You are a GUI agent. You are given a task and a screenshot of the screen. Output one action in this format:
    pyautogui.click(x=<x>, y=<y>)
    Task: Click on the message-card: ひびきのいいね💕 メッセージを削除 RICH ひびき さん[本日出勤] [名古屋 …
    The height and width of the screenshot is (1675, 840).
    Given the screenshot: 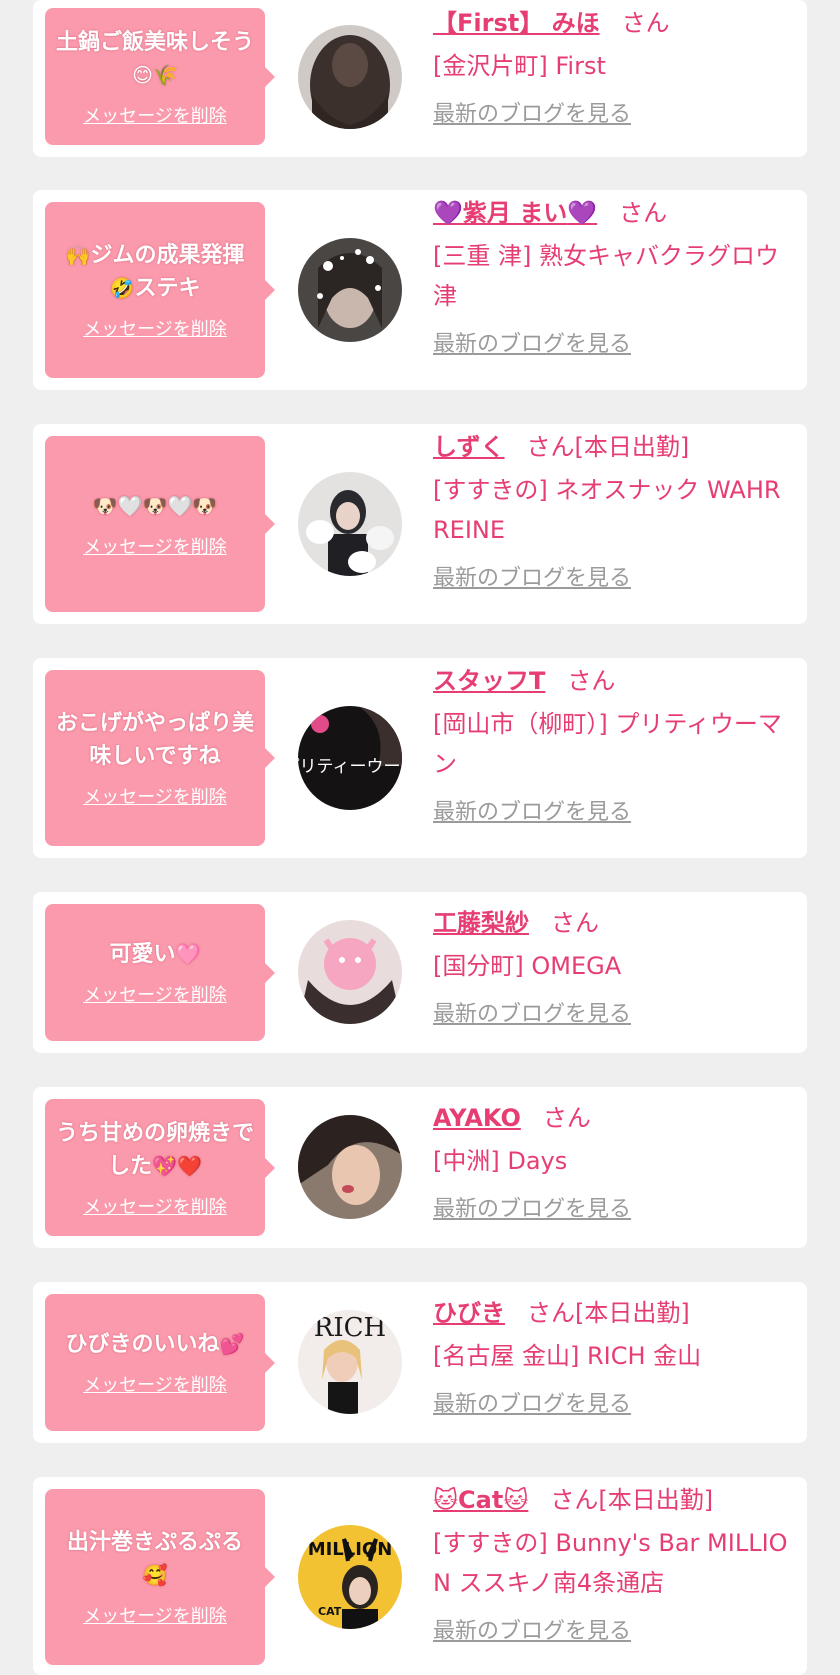 What is the action you would take?
    pyautogui.click(x=420, y=1362)
    